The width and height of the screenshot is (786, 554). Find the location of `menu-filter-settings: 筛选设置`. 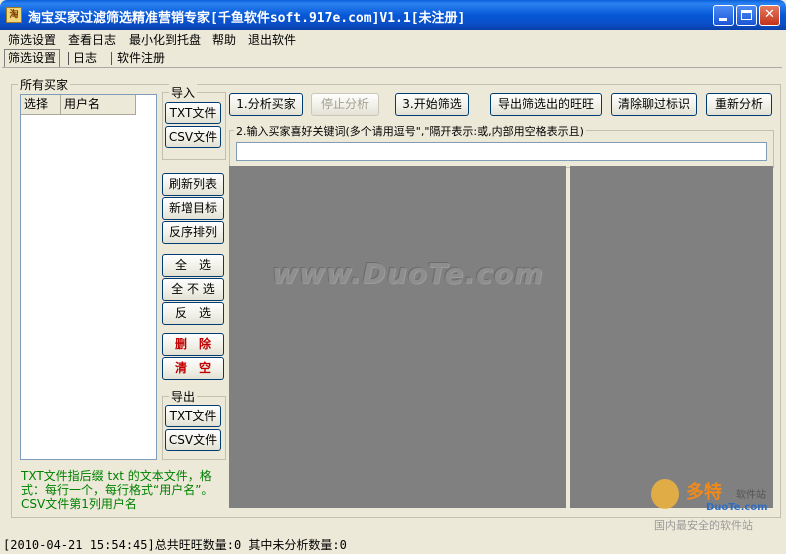

menu-filter-settings: 筛选设置 is located at coordinates (32, 39).